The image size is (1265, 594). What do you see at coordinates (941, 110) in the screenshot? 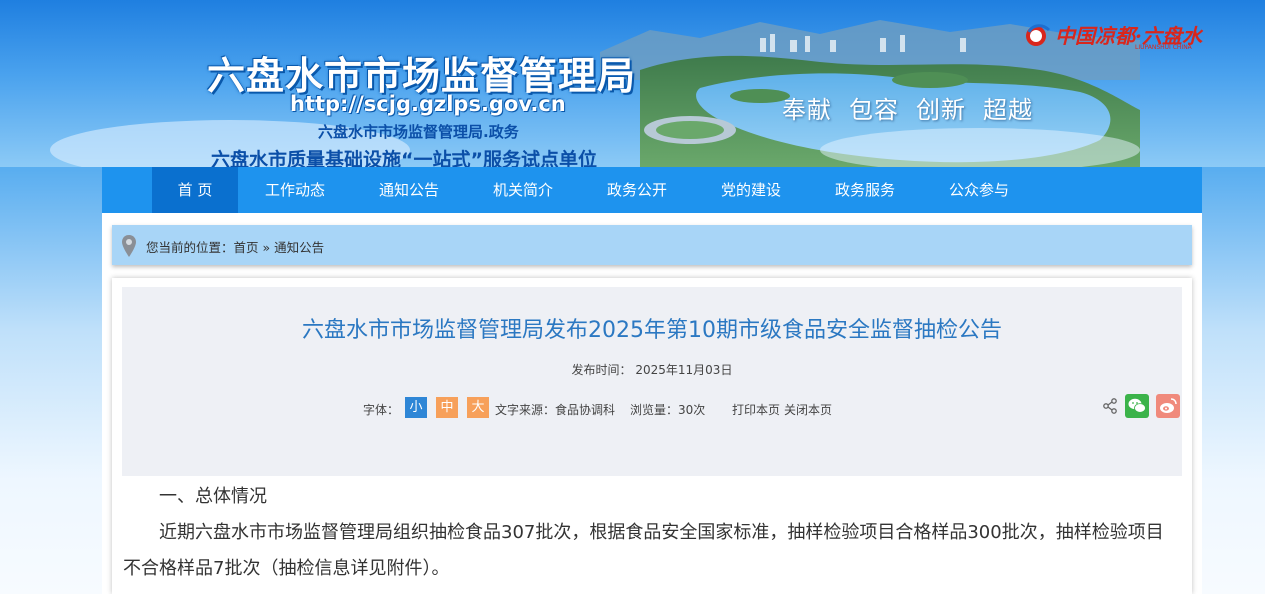
I see `slogan-word: 创新` at bounding box center [941, 110].